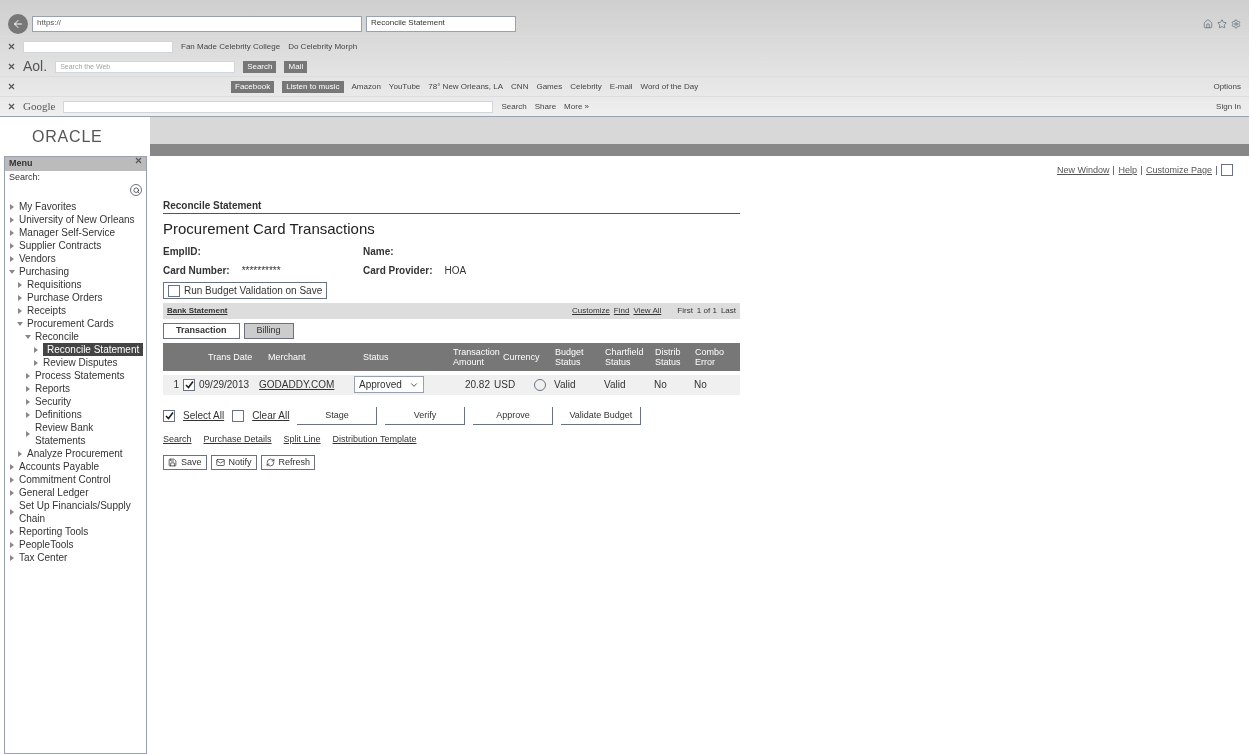 The width and height of the screenshot is (1249, 754). What do you see at coordinates (201, 331) in the screenshot?
I see `grid-tab: Transaction` at bounding box center [201, 331].